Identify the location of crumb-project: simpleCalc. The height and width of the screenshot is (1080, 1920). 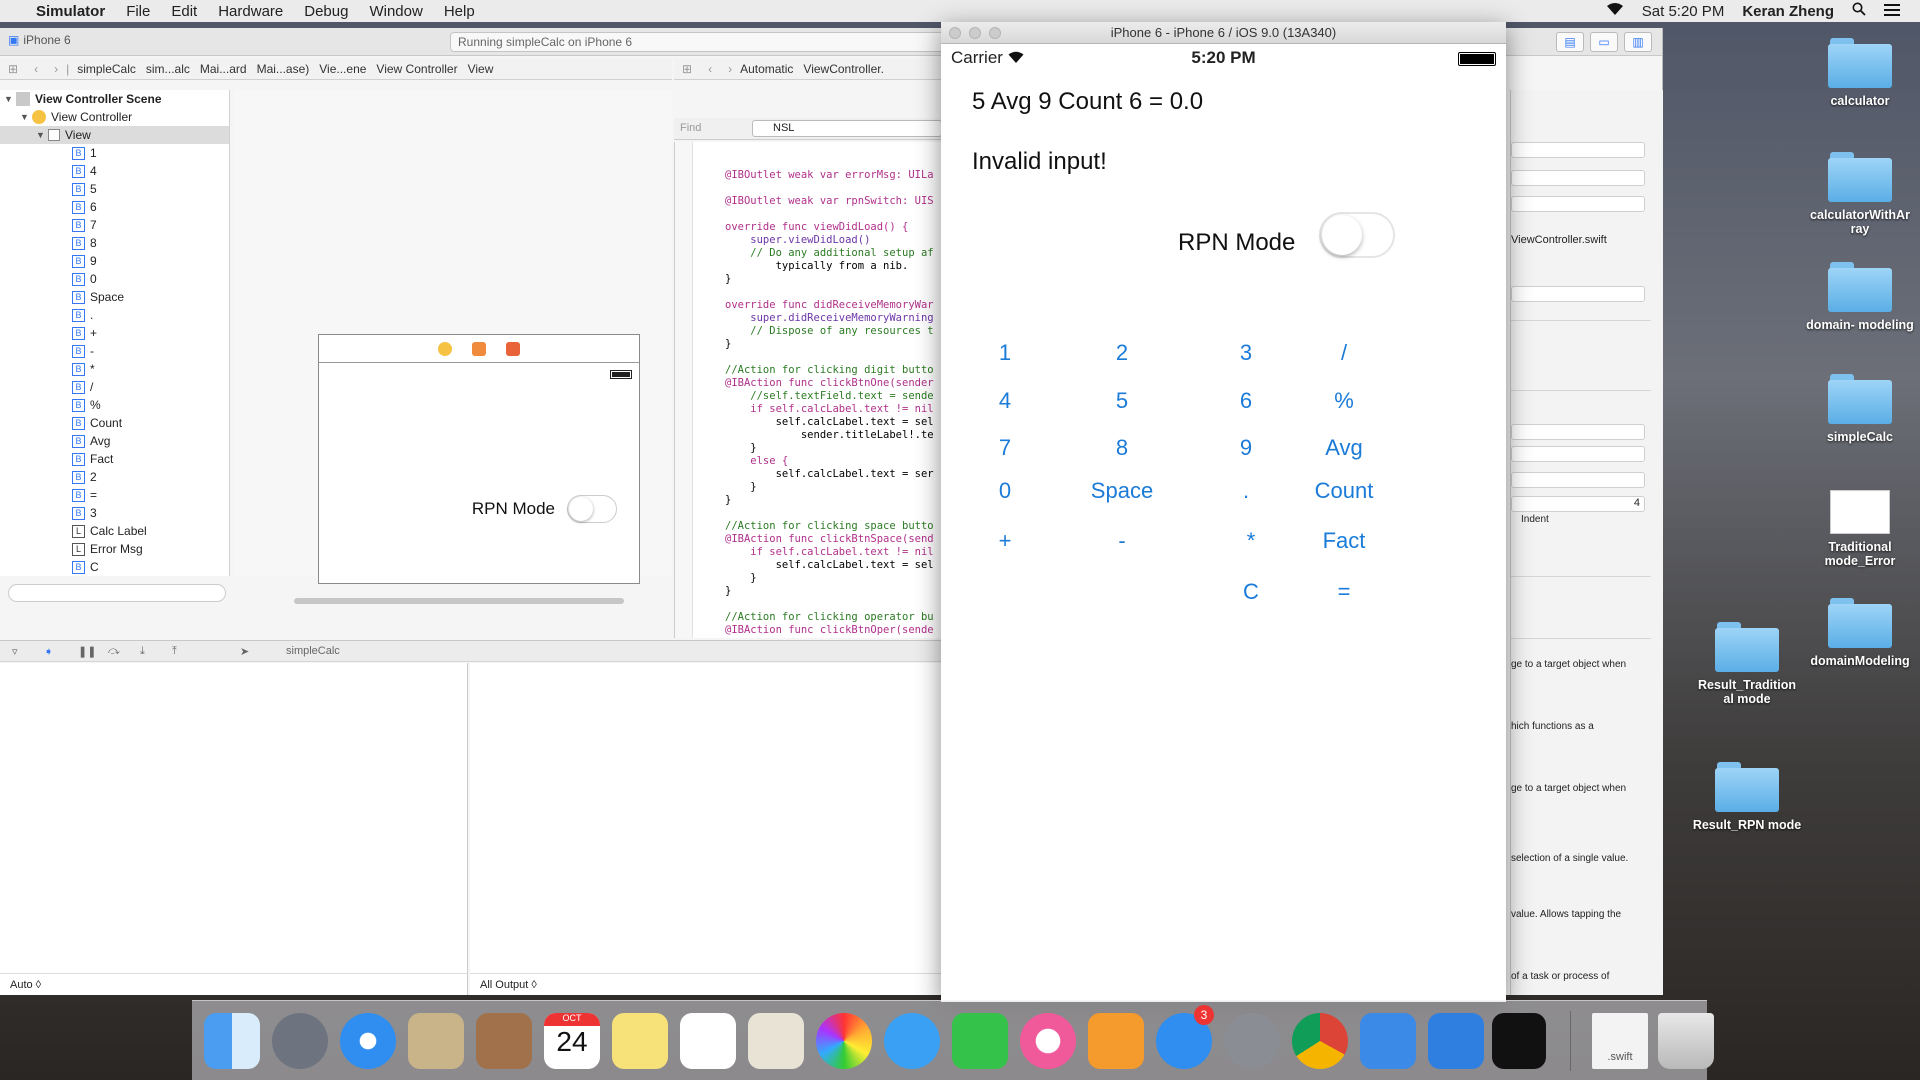
(106, 69).